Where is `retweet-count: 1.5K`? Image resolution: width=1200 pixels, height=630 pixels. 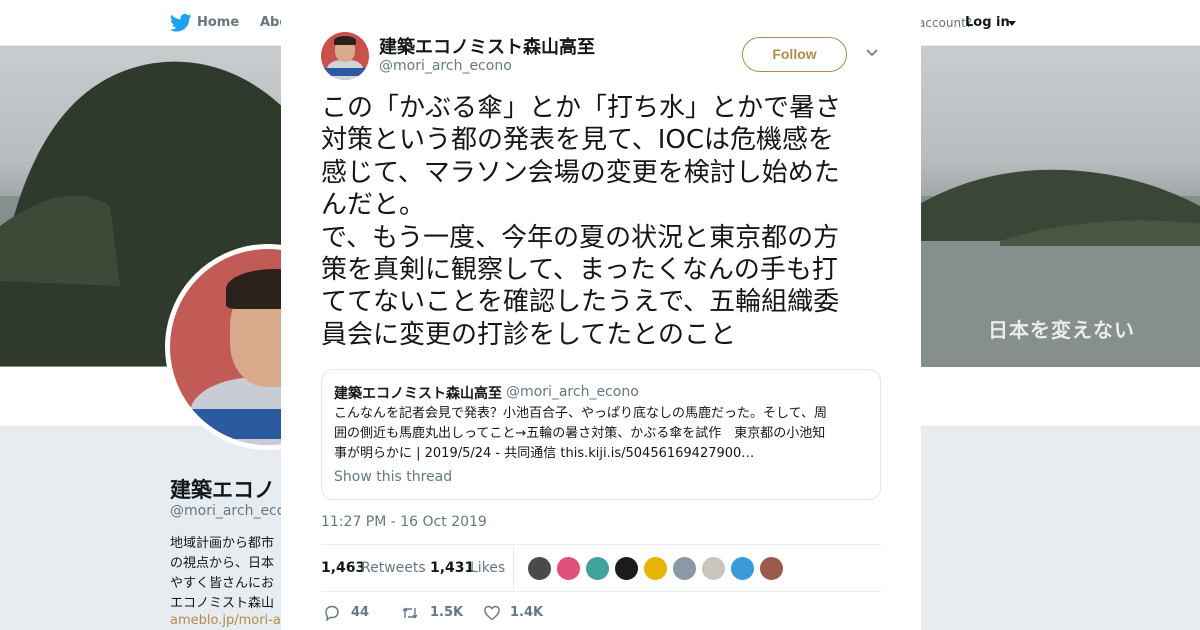 retweet-count: 1.5K is located at coordinates (446, 612).